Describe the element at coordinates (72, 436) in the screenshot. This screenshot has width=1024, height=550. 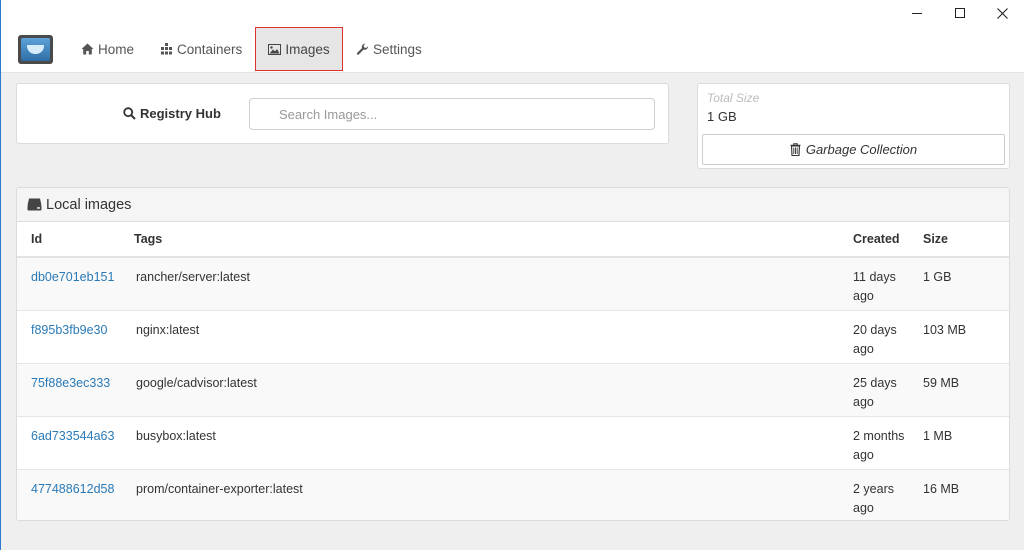
I see `image-id-link: 6ad733544a63` at that location.